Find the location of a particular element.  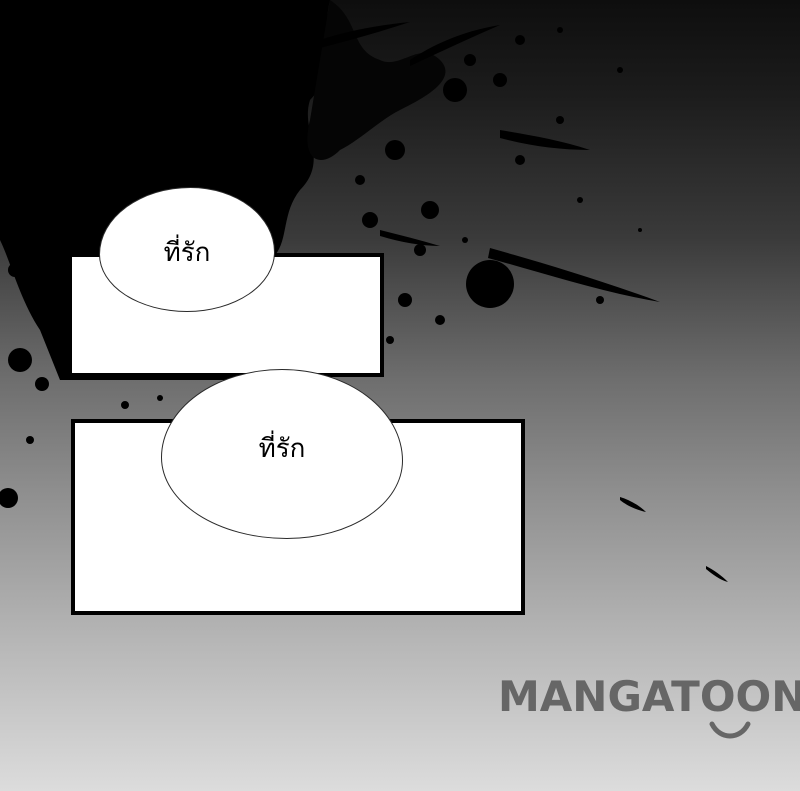

speech-bubble-top: ที่รัก is located at coordinates (187, 249).